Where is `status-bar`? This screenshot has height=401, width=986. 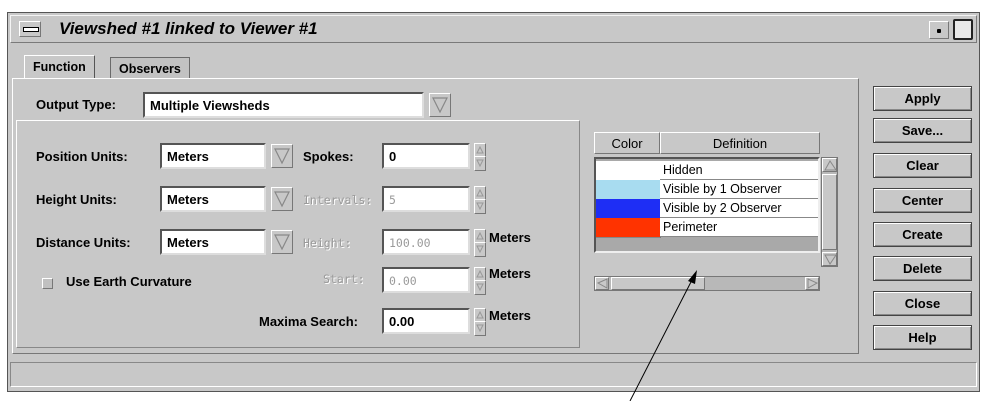 status-bar is located at coordinates (493, 374).